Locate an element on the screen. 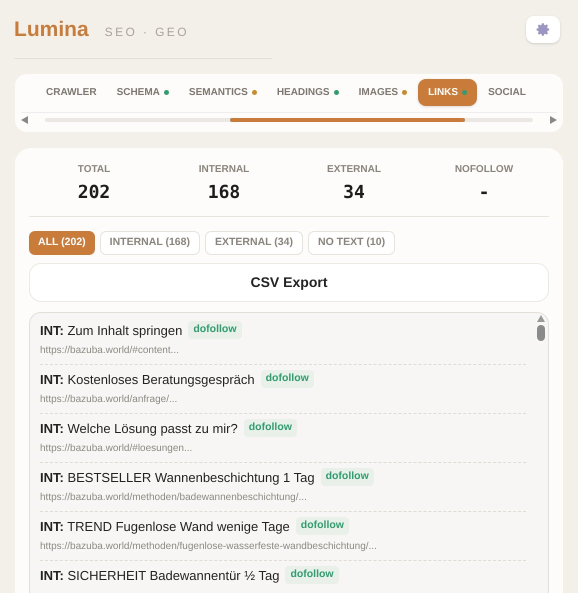 This screenshot has height=593, width=578. link-title: INT: TREND Fugenlose Wand wenige Tage is located at coordinates (165, 527).